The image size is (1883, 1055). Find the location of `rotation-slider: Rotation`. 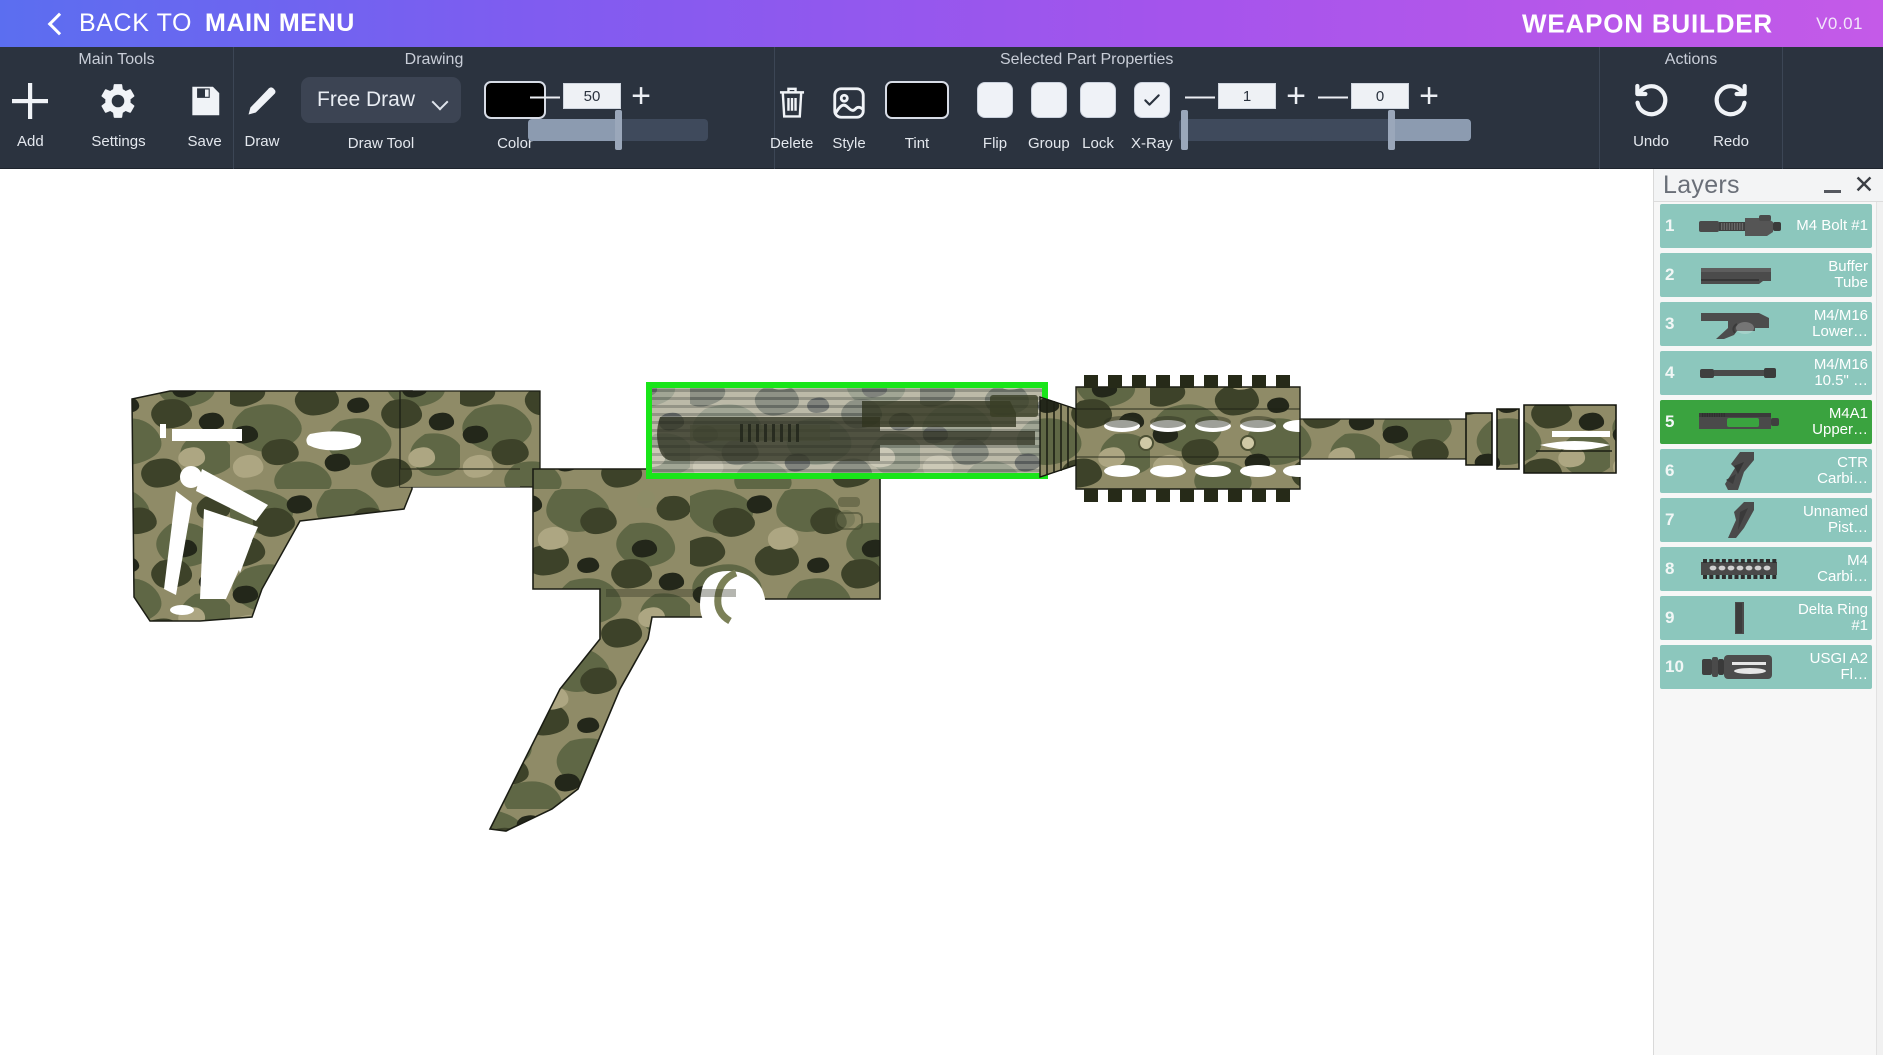

rotation-slider: Rotation is located at coordinates (1391, 159).